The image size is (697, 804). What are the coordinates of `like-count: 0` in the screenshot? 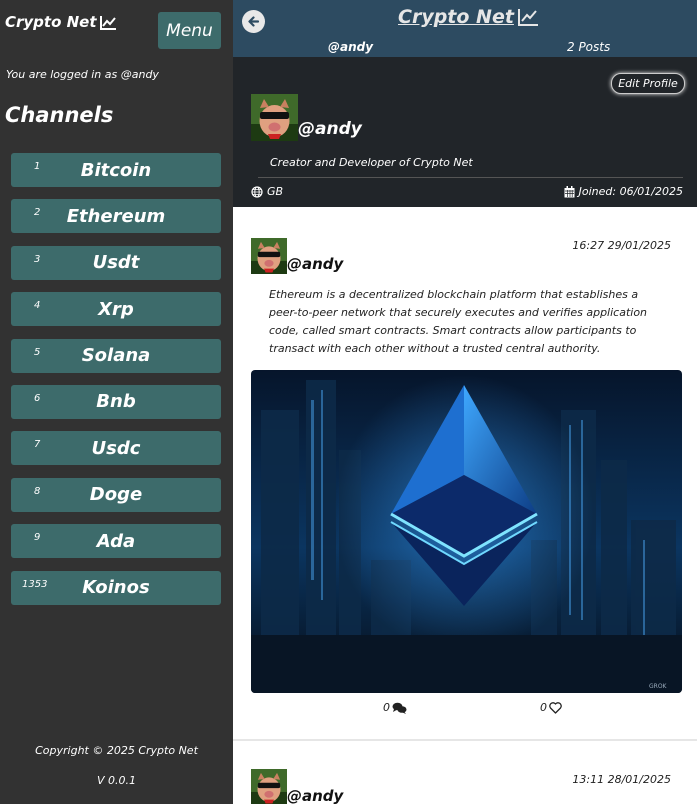 It's located at (543, 707).